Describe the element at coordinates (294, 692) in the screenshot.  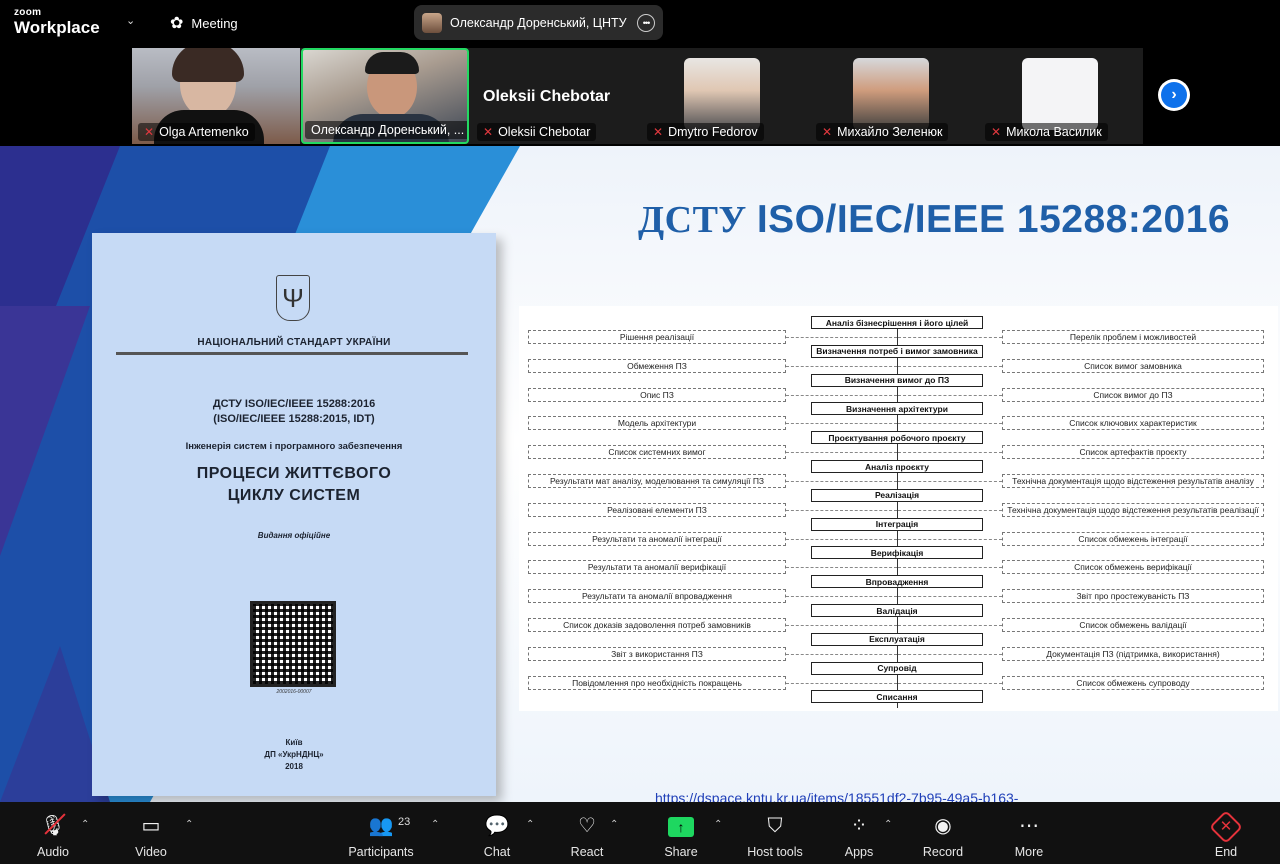
I see `qr-caption: 2002016-00007` at that location.